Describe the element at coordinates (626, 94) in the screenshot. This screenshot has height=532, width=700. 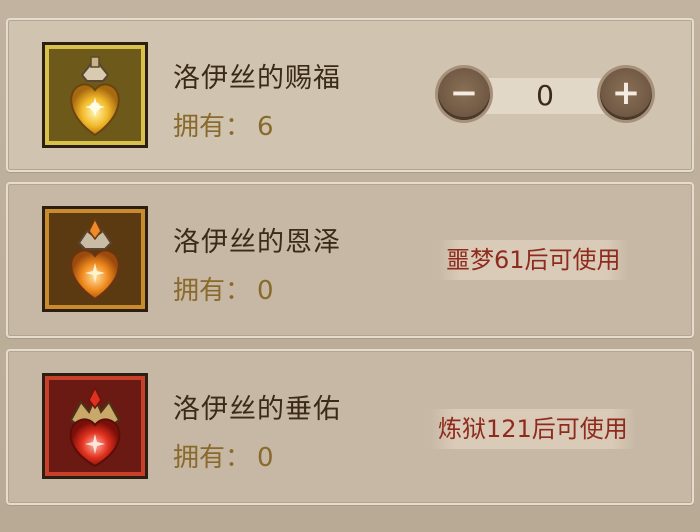
I see `increment-button: +` at that location.